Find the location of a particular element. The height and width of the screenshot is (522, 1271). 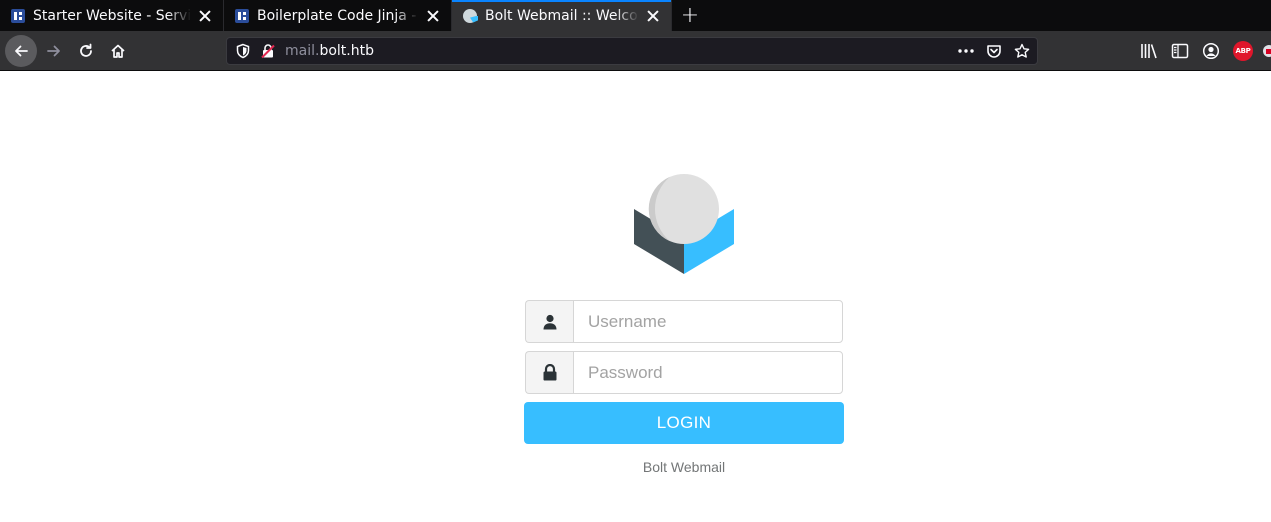

reload-button is located at coordinates (86, 51).